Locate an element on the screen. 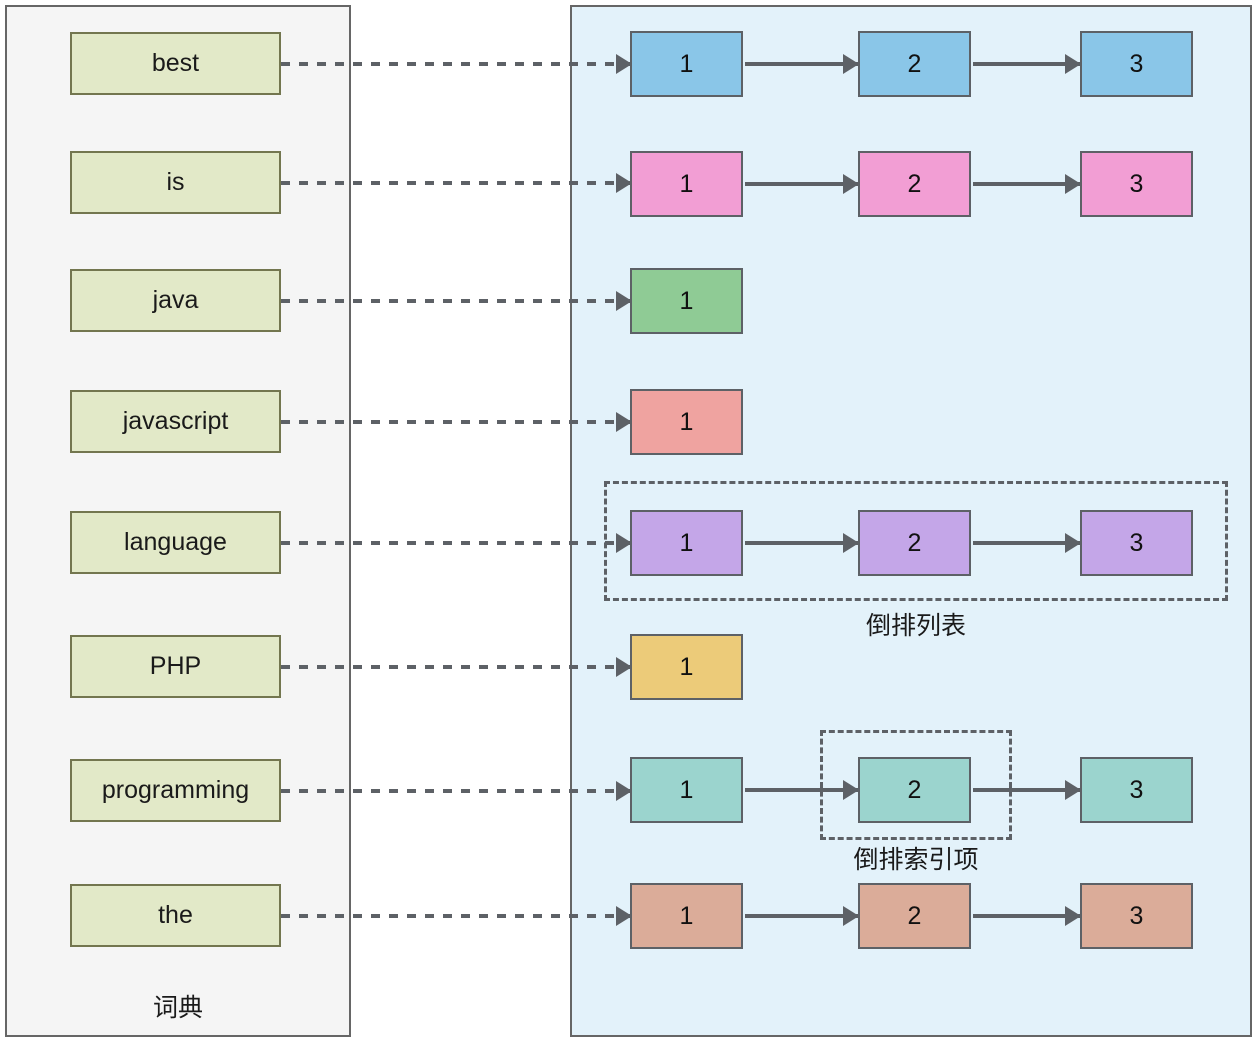  posting-is-doc-2: 2 is located at coordinates (914, 184).